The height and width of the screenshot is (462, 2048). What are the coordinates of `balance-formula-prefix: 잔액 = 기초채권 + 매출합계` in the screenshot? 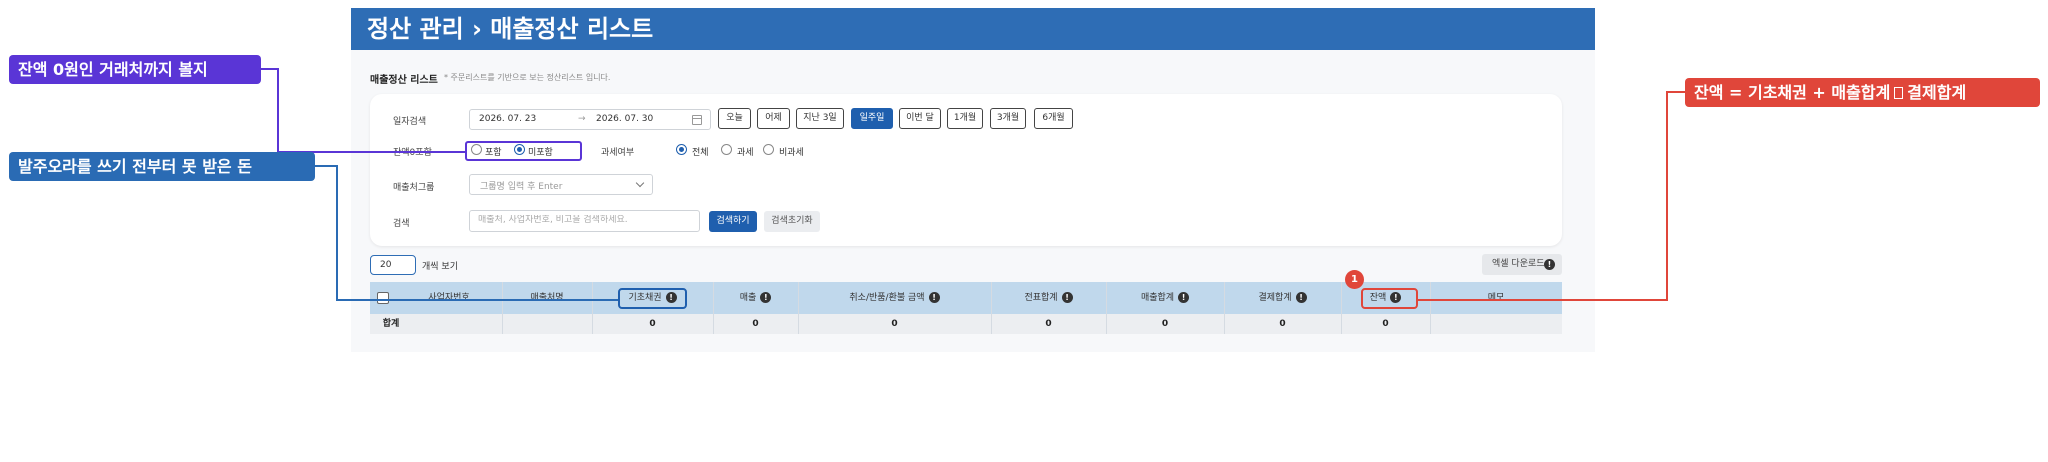 It's located at (1792, 92).